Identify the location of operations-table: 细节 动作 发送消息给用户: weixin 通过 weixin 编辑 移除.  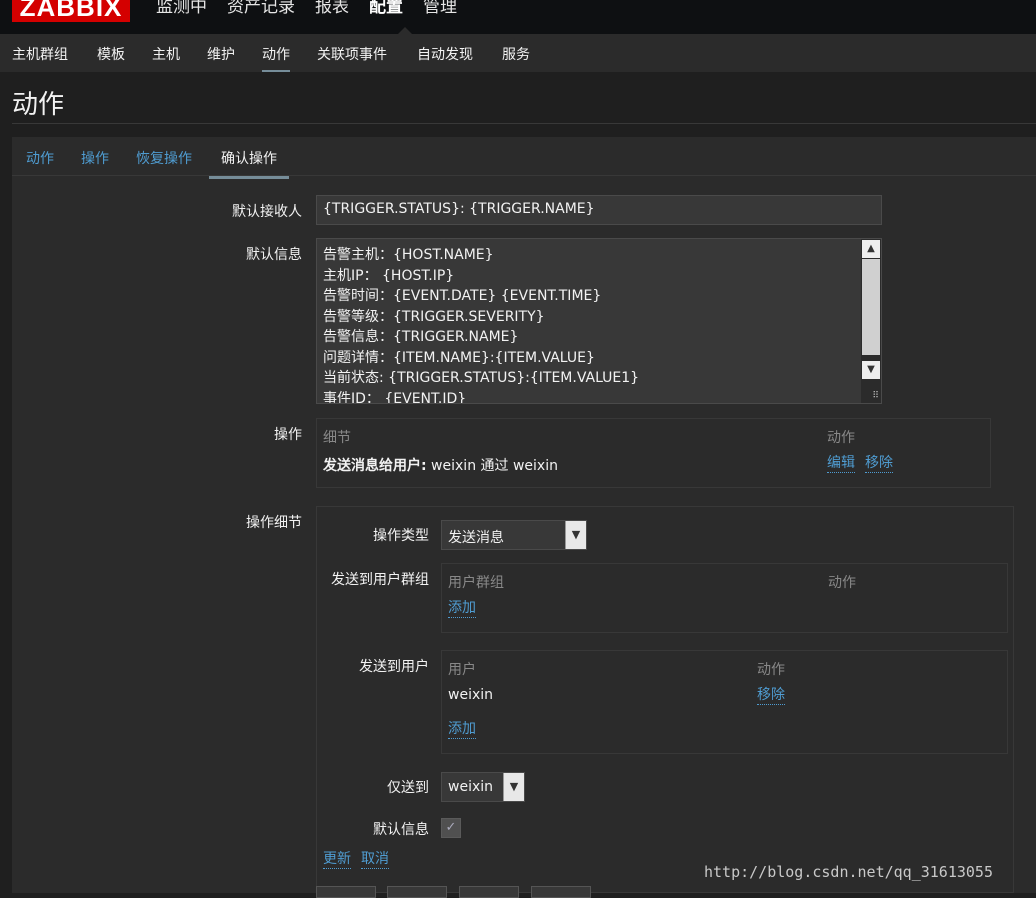
(653, 453).